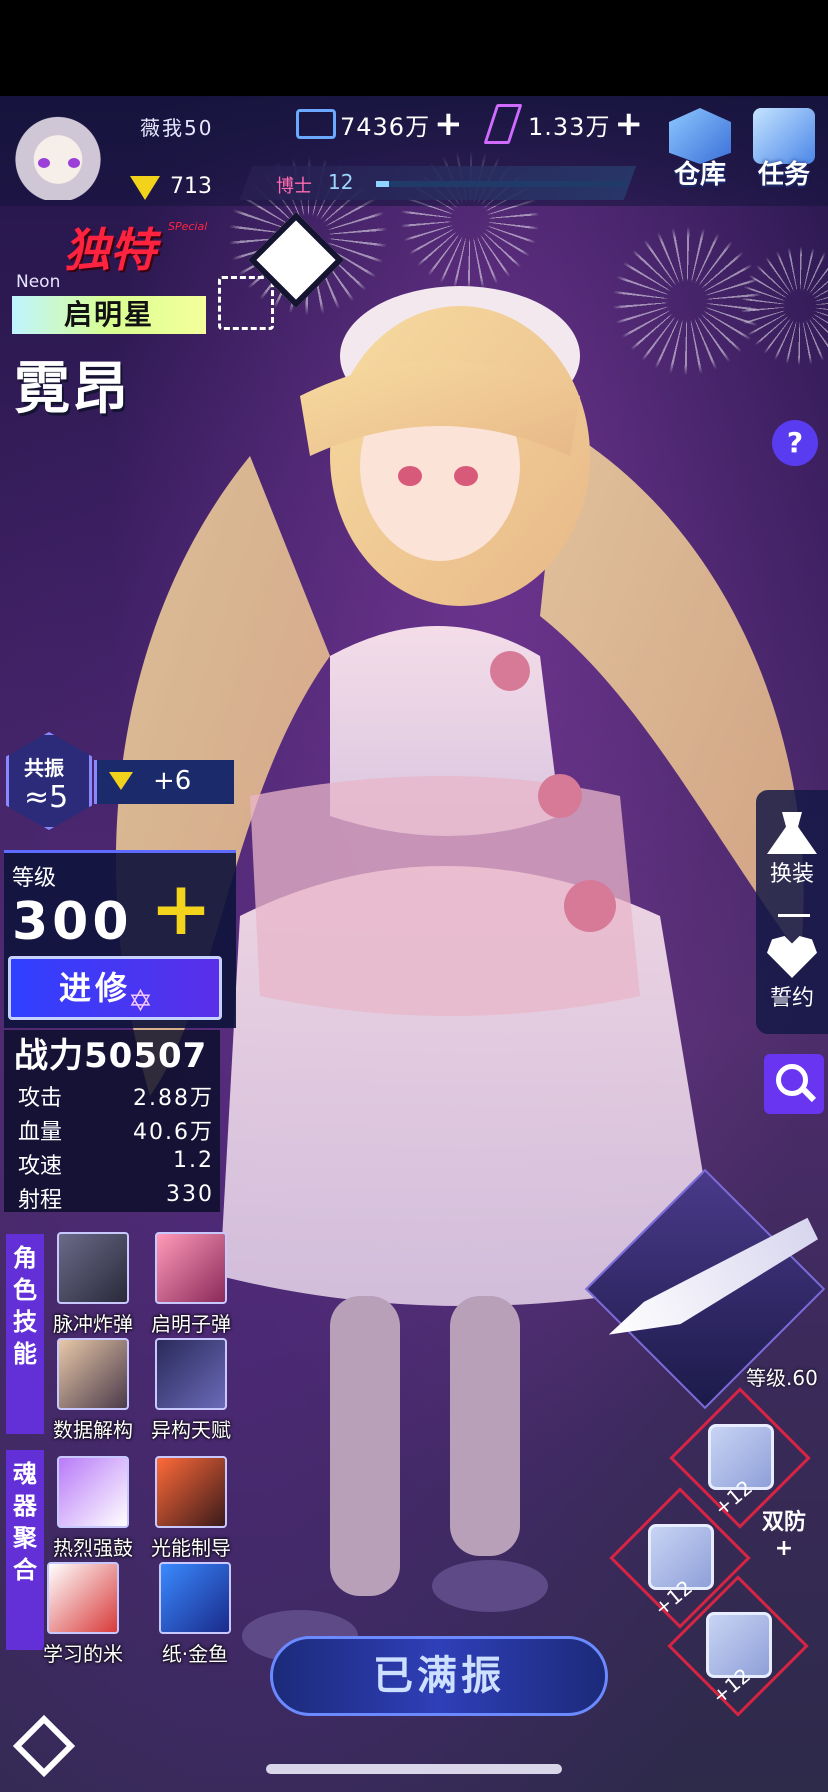 The image size is (828, 1792). What do you see at coordinates (173, 1132) in the screenshot?
I see `stat-value: 40.6万` at bounding box center [173, 1132].